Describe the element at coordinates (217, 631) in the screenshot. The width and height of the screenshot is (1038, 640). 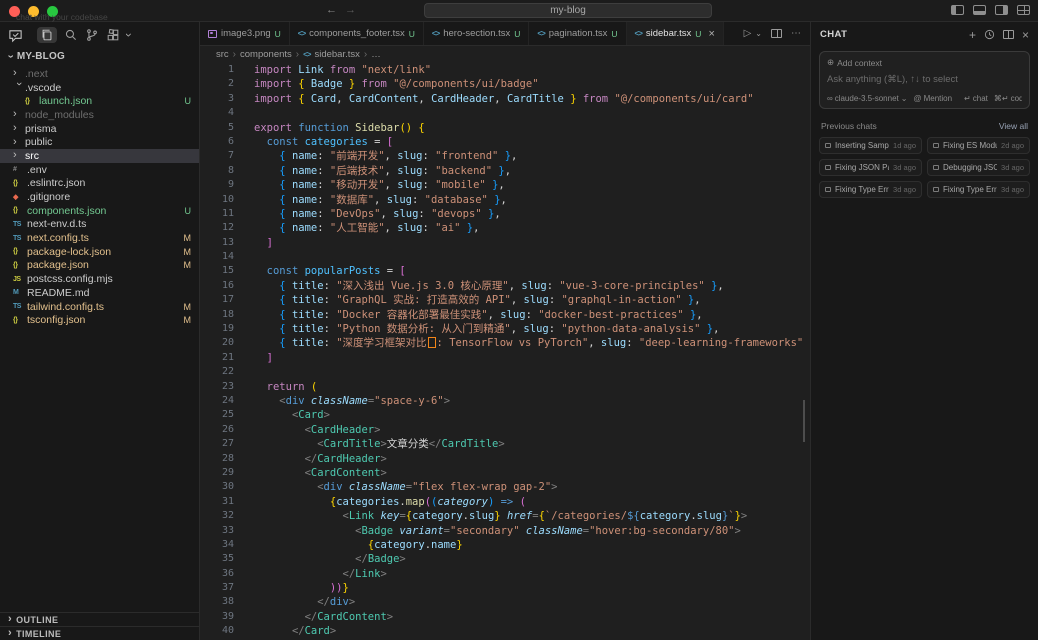
I see `line-number: 40` at that location.